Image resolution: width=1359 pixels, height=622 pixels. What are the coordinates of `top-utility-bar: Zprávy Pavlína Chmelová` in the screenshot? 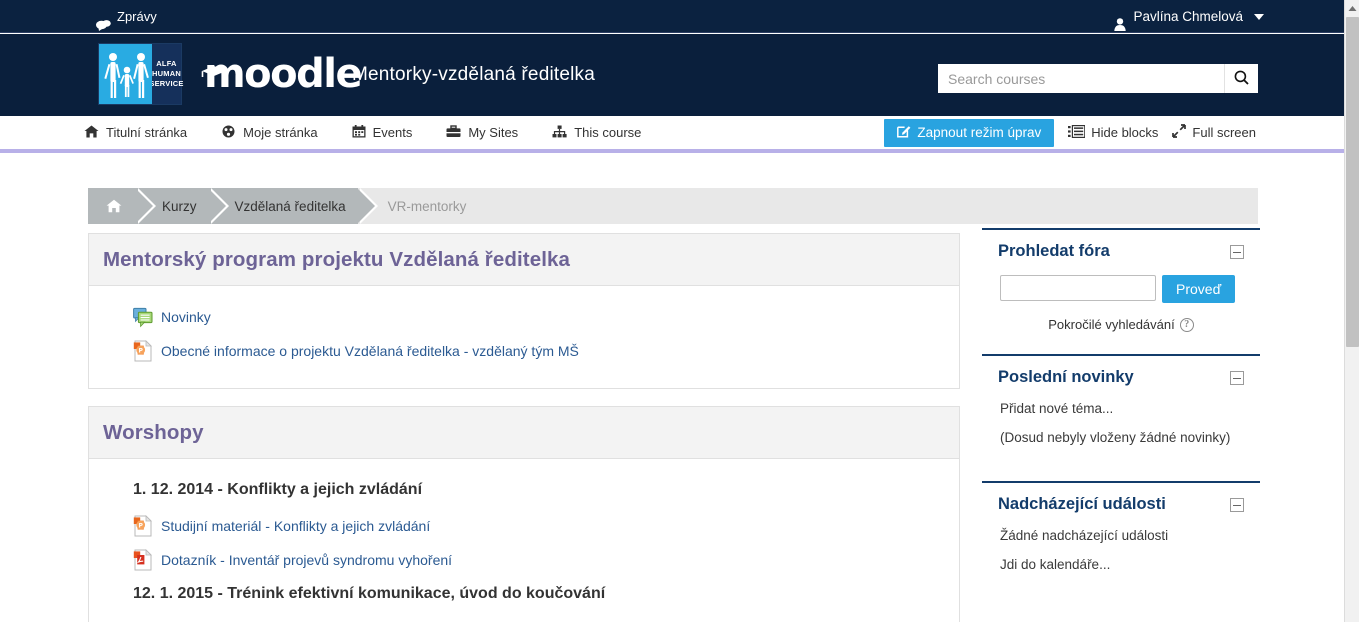 It's located at (672, 16).